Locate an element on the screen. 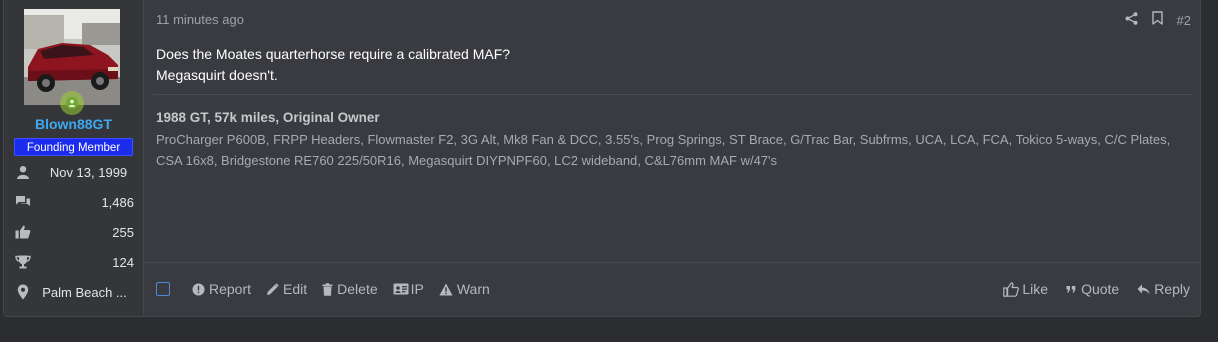  stat-reactions-value: 255 is located at coordinates (123, 232).